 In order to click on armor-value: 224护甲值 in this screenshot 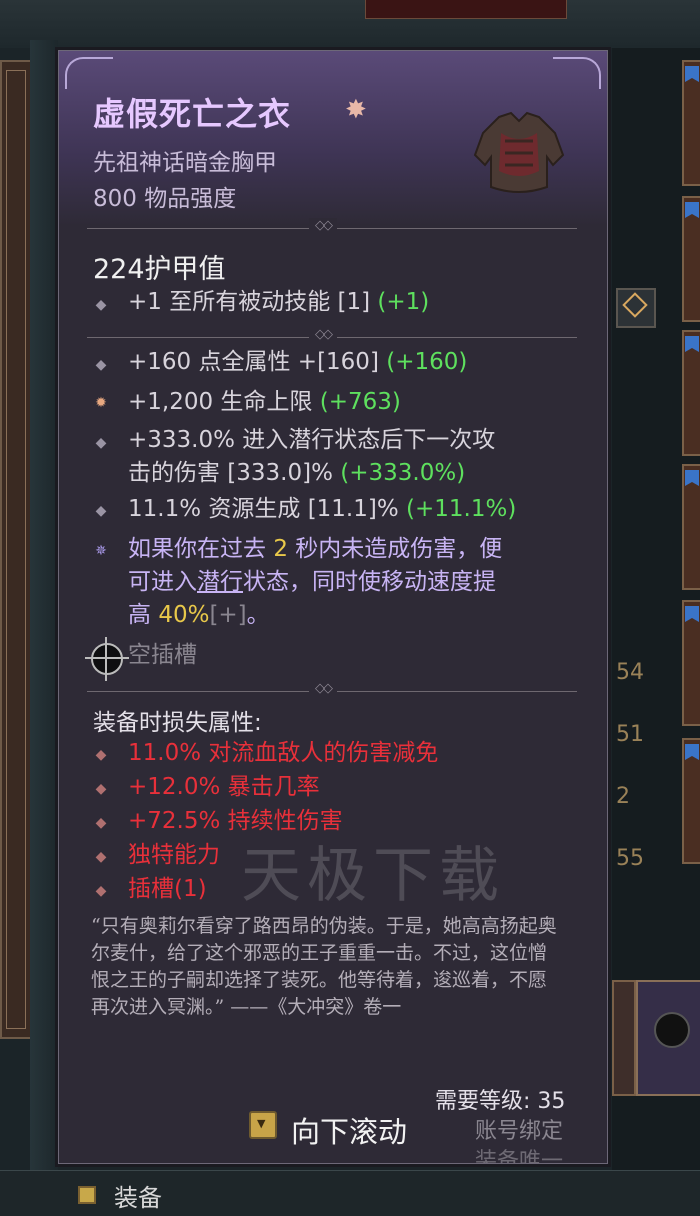, I will do `click(159, 269)`.